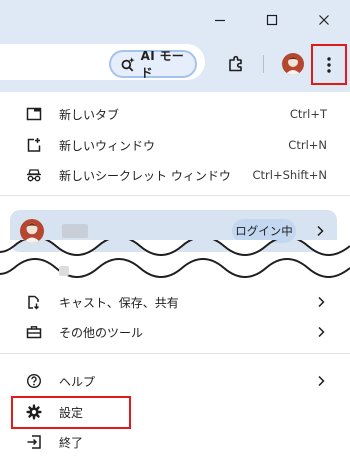  What do you see at coordinates (175, 114) in the screenshot?
I see `menu-item-new-tab: 新しいタブ Ctrl+T` at bounding box center [175, 114].